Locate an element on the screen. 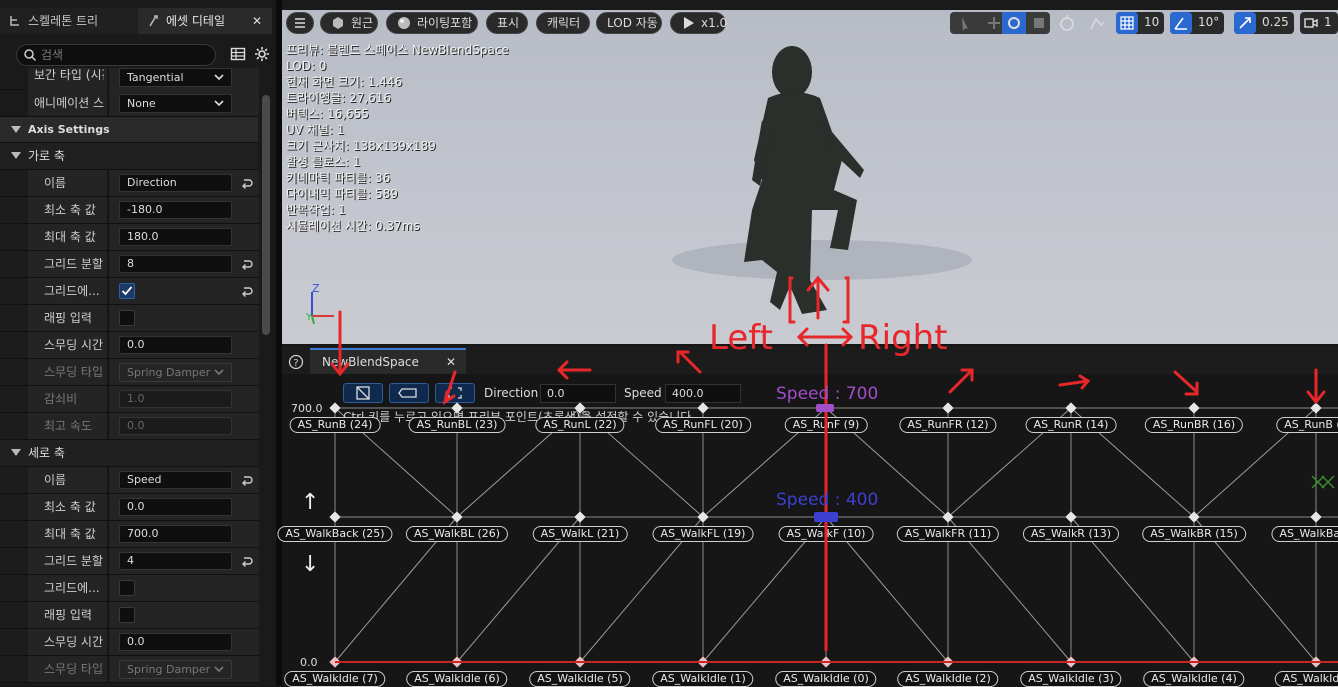  preview-point-icon is located at coordinates (1323, 482).